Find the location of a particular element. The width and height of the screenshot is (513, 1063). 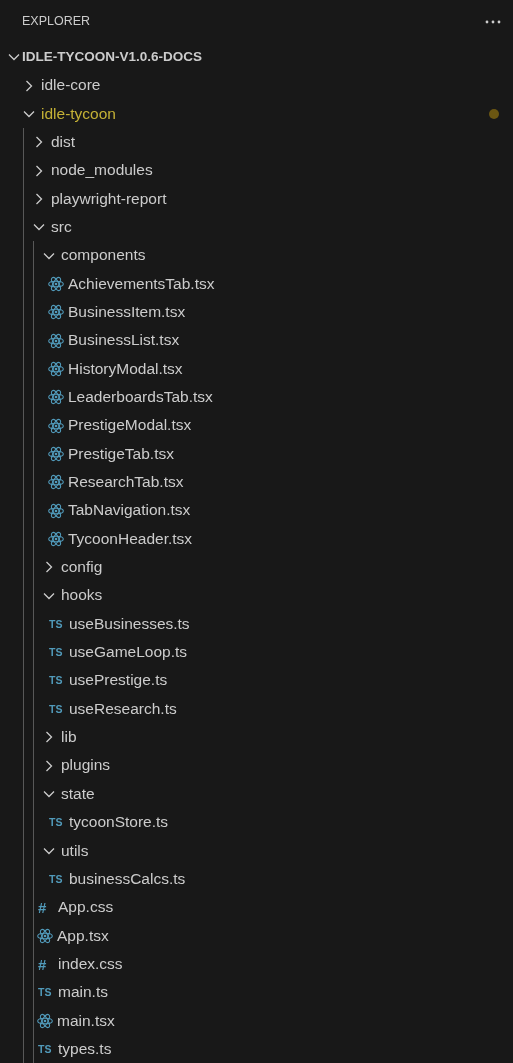

file-item: TS tycoonStore.ts is located at coordinates (256, 822).